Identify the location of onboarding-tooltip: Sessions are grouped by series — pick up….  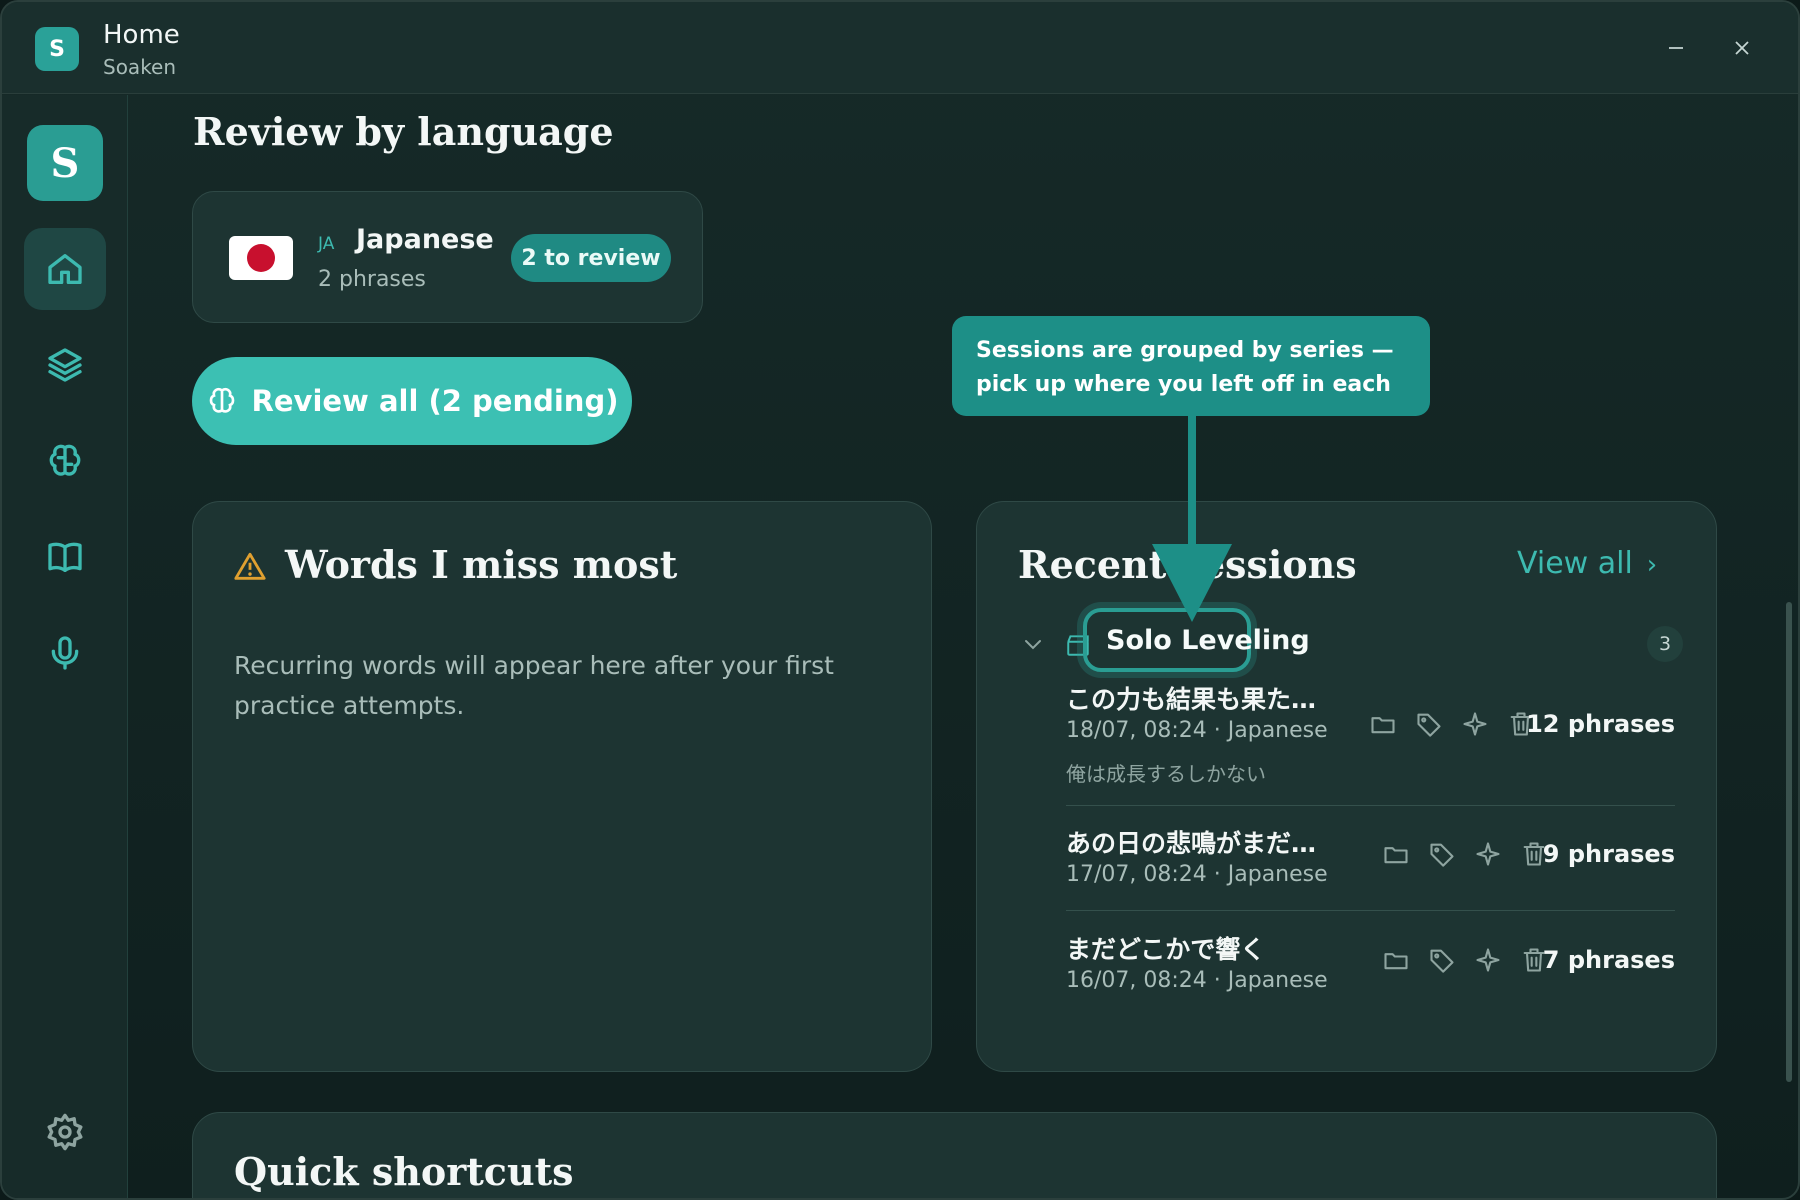
(1191, 366).